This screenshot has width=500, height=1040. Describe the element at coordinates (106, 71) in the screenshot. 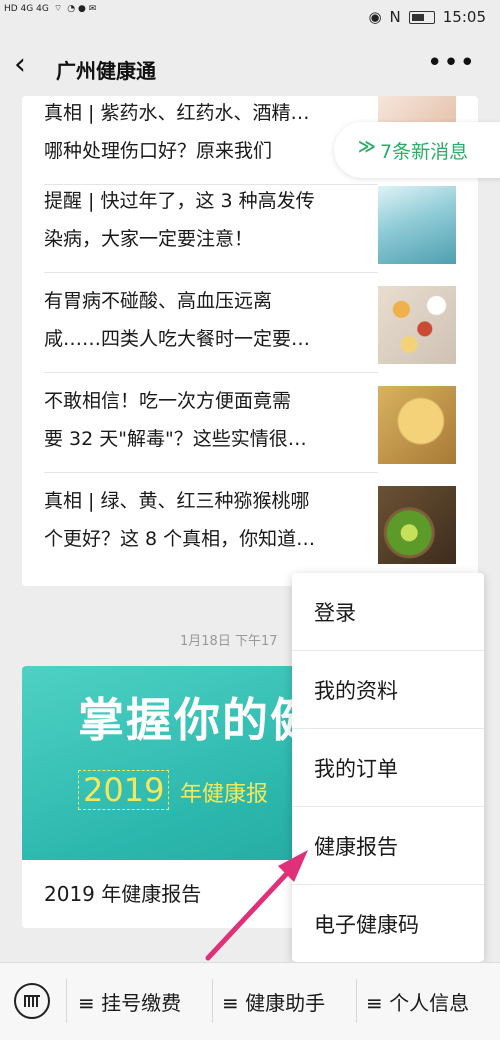

I see `page-title: 广州健康通` at that location.